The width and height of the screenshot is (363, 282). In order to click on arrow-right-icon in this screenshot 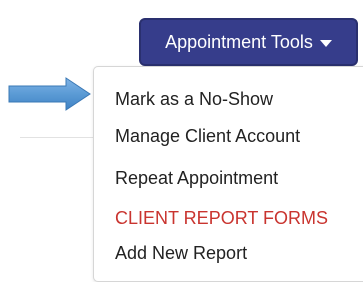, I will do `click(49, 94)`.